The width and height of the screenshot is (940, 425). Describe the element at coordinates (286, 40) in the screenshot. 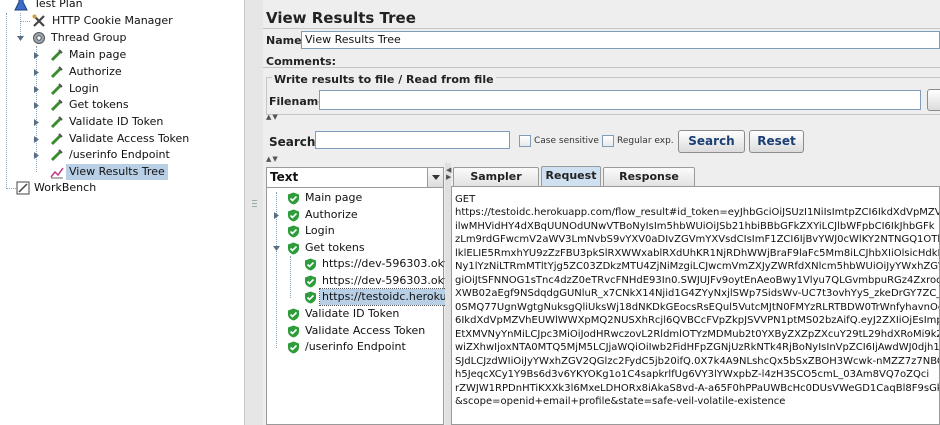

I see `name-label: Name:` at that location.